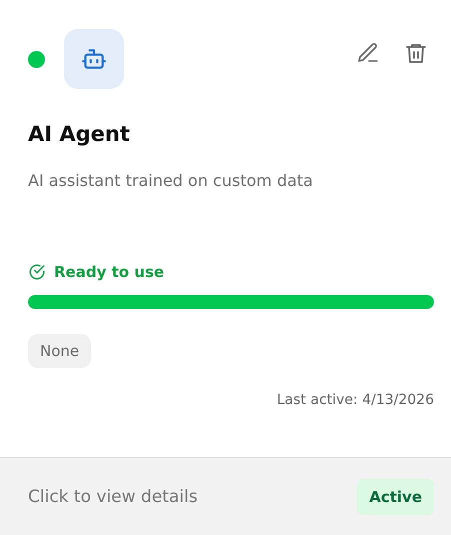 Image resolution: width=451 pixels, height=535 pixels. I want to click on agent-description: AI assistant trained on custom data, so click(171, 181).